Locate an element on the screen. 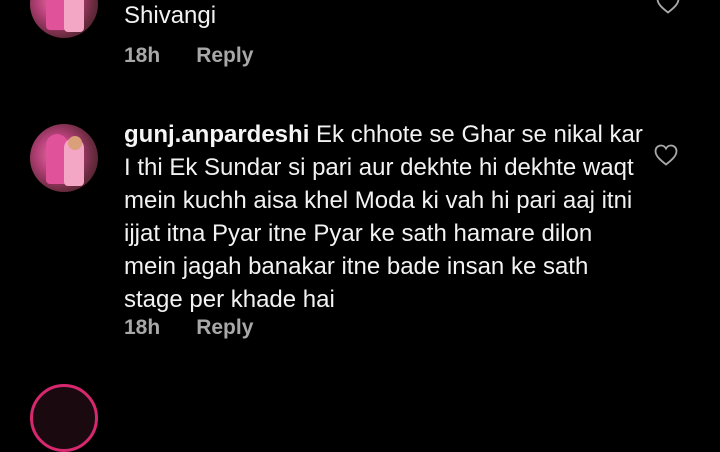  comment-body: Shivangi is located at coordinates (170, 15).